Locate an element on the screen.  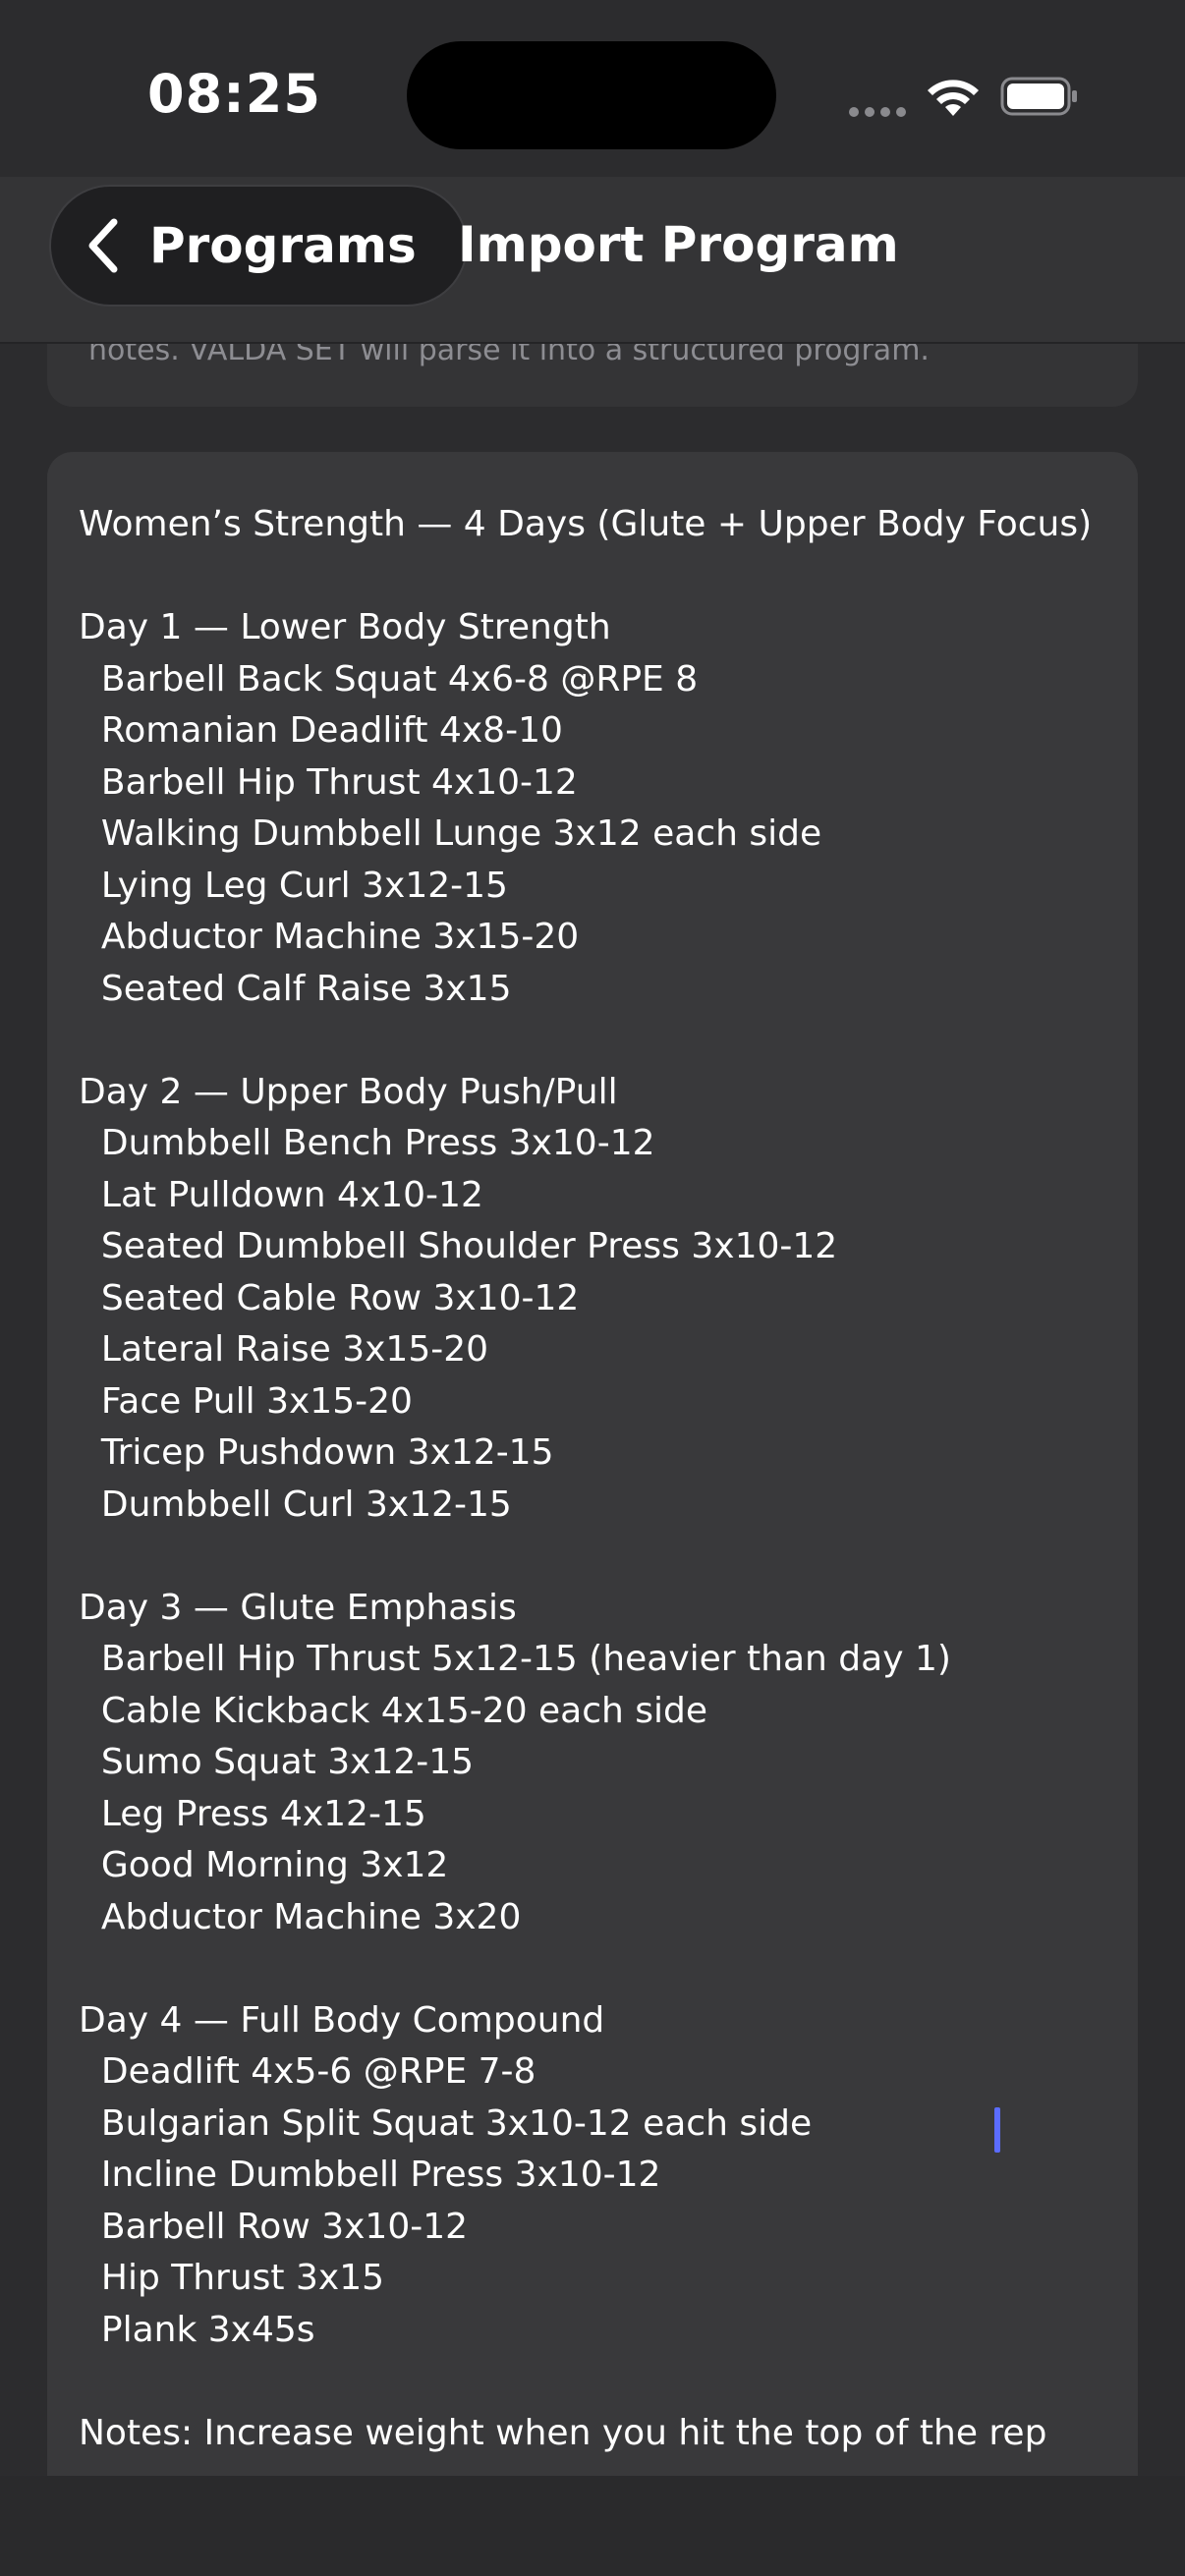
chevron-left-icon is located at coordinates (103, 245).